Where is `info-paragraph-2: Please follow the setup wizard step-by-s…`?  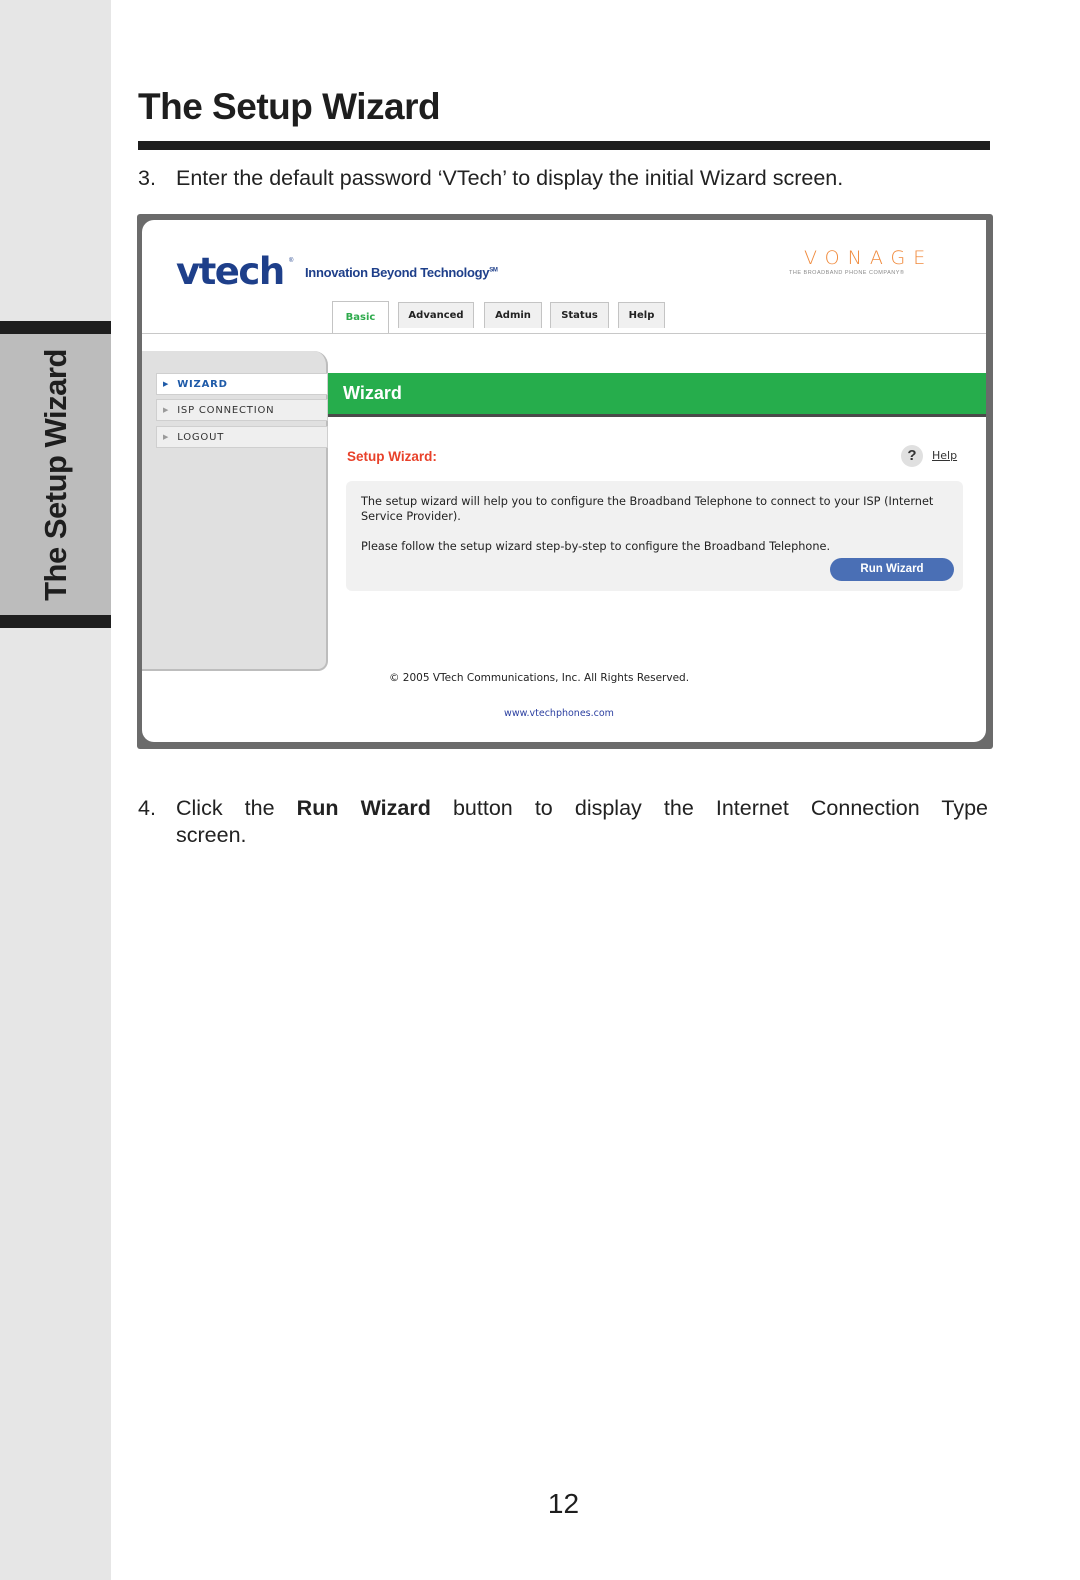
info-paragraph-2: Please follow the setup wizard step-by-s… is located at coordinates (596, 546).